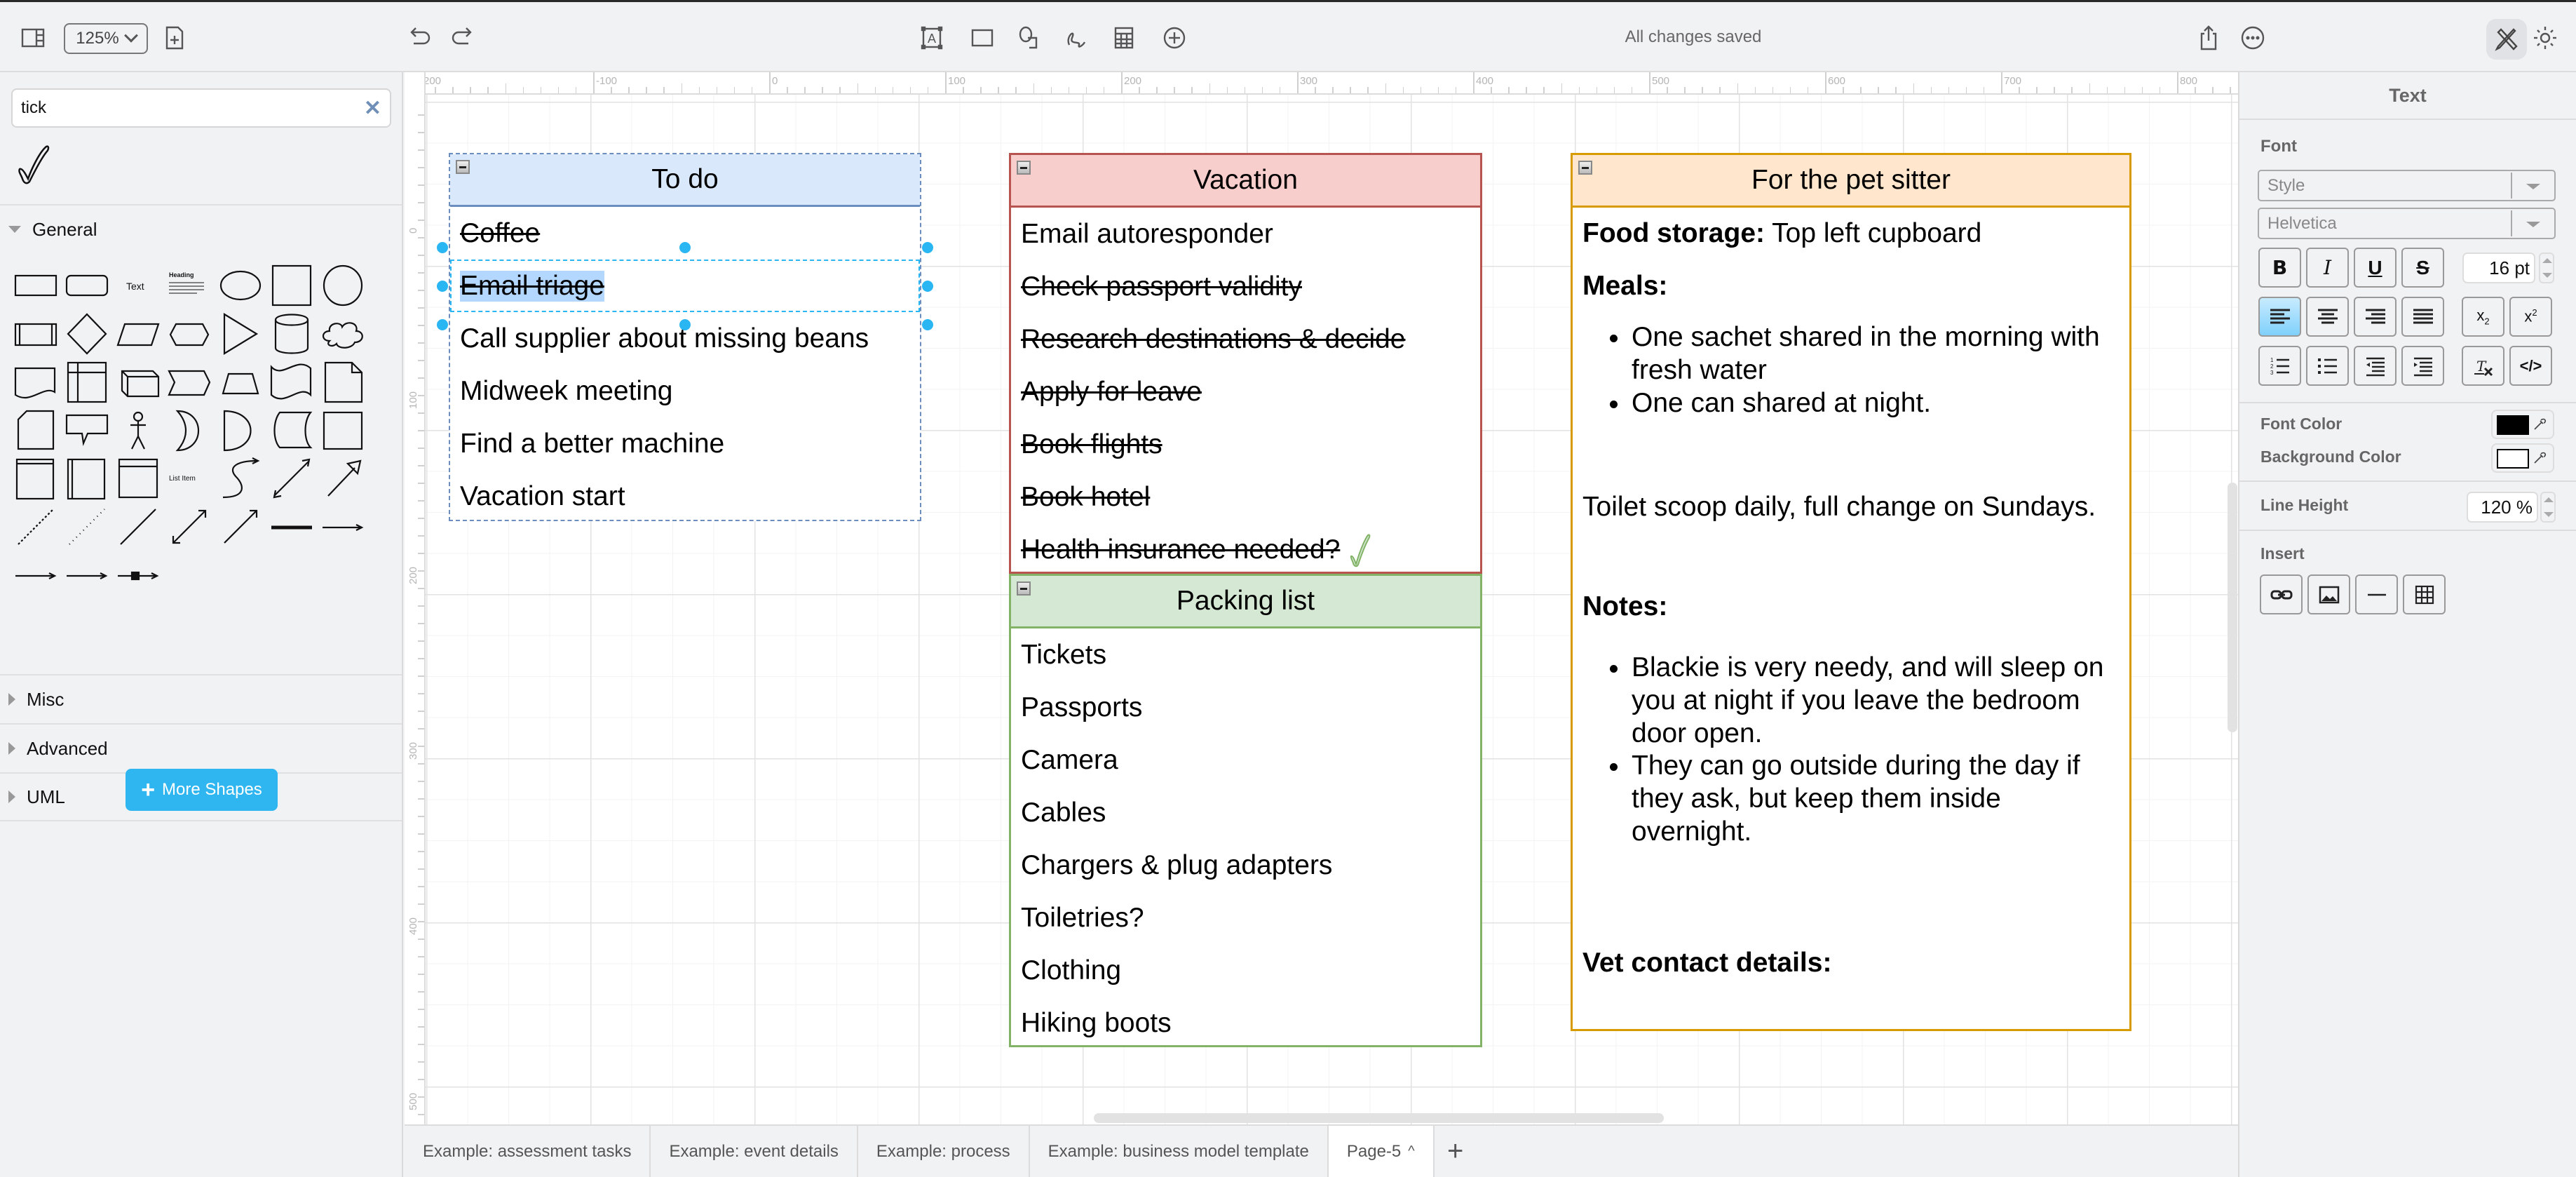 This screenshot has width=2576, height=1177. What do you see at coordinates (240, 381) in the screenshot?
I see `shape-trapezoid` at bounding box center [240, 381].